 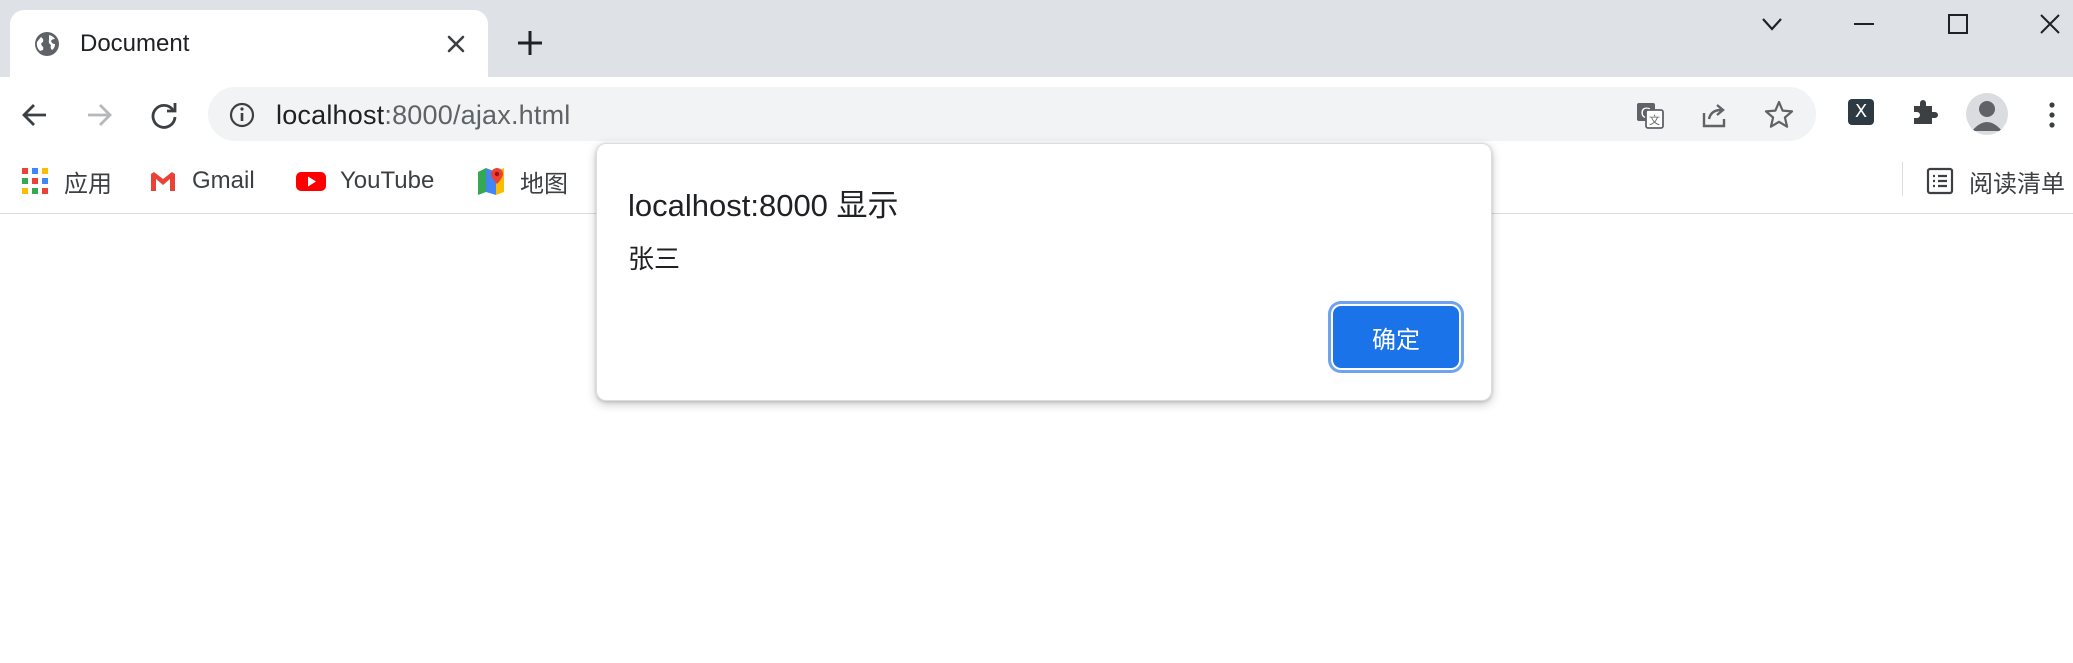 What do you see at coordinates (164, 115) in the screenshot?
I see `reload-icon` at bounding box center [164, 115].